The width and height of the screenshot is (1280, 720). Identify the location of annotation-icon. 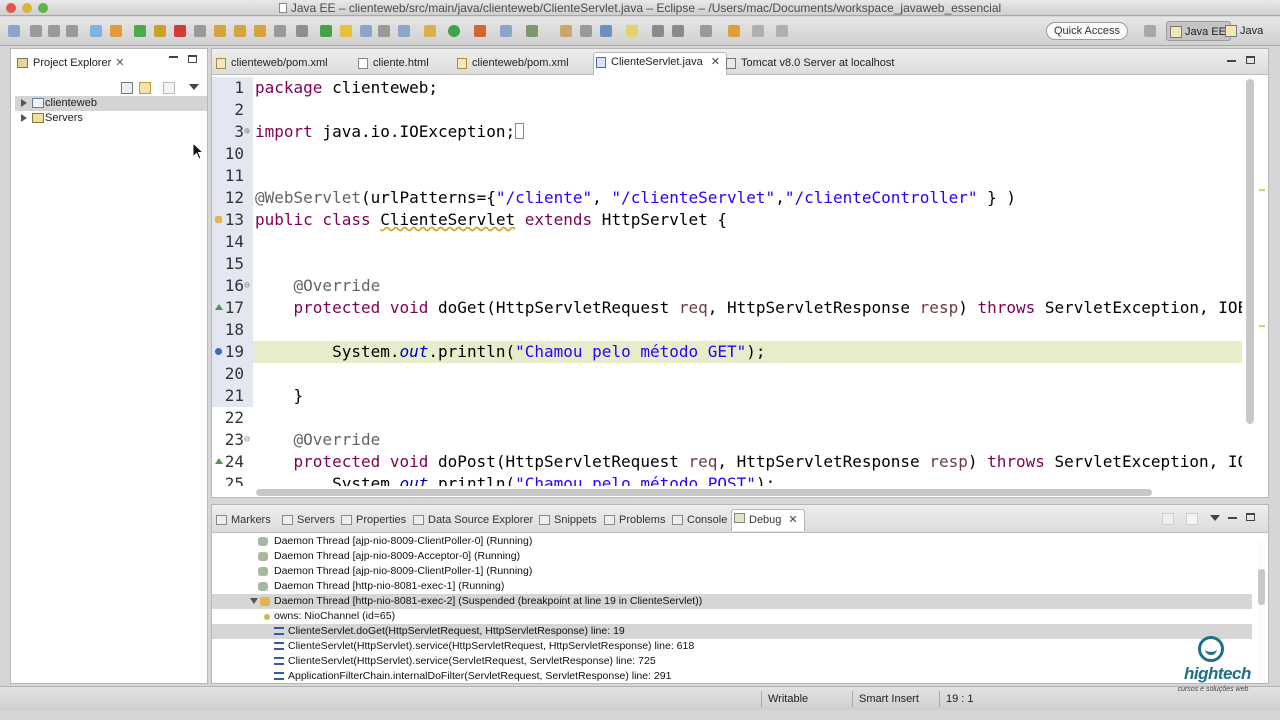
(632, 31).